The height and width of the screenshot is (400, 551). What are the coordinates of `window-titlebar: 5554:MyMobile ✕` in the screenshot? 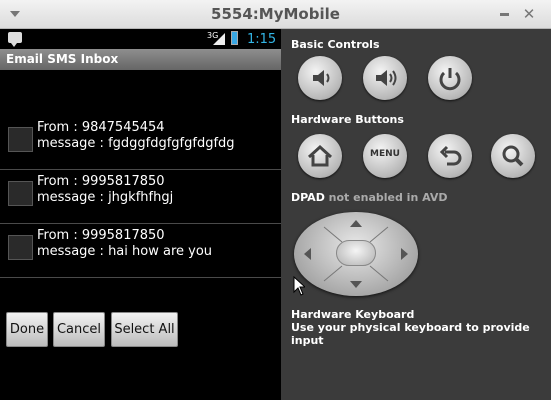 It's located at (275, 14).